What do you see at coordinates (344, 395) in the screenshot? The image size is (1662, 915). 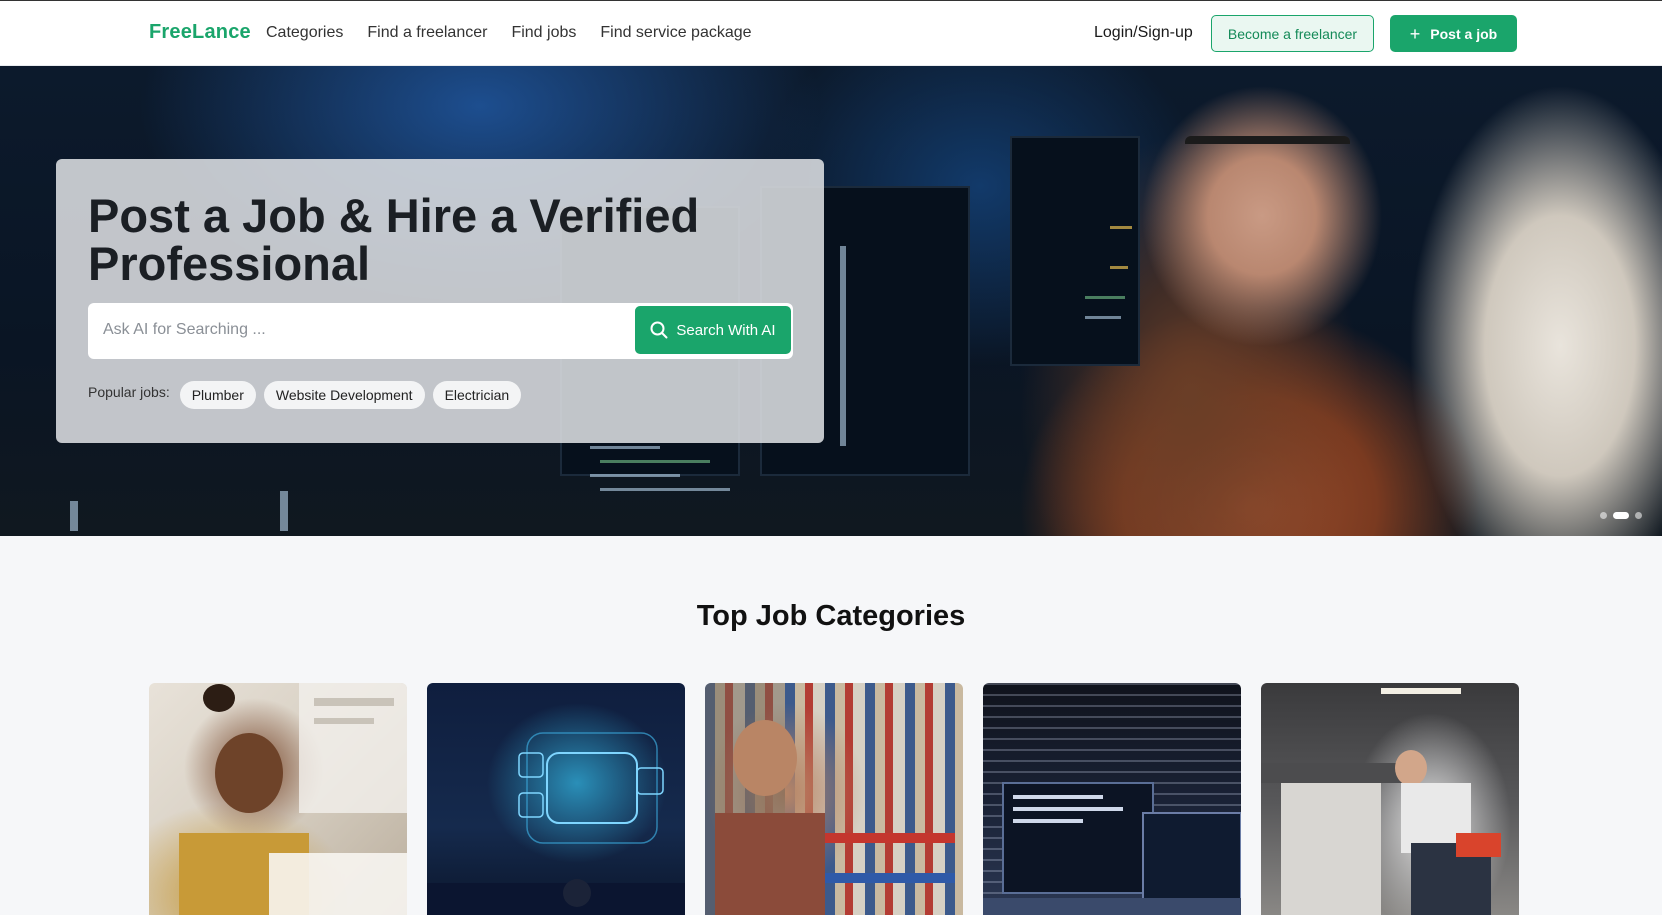 I see `popular-job-chip-website-development: Website Development` at bounding box center [344, 395].